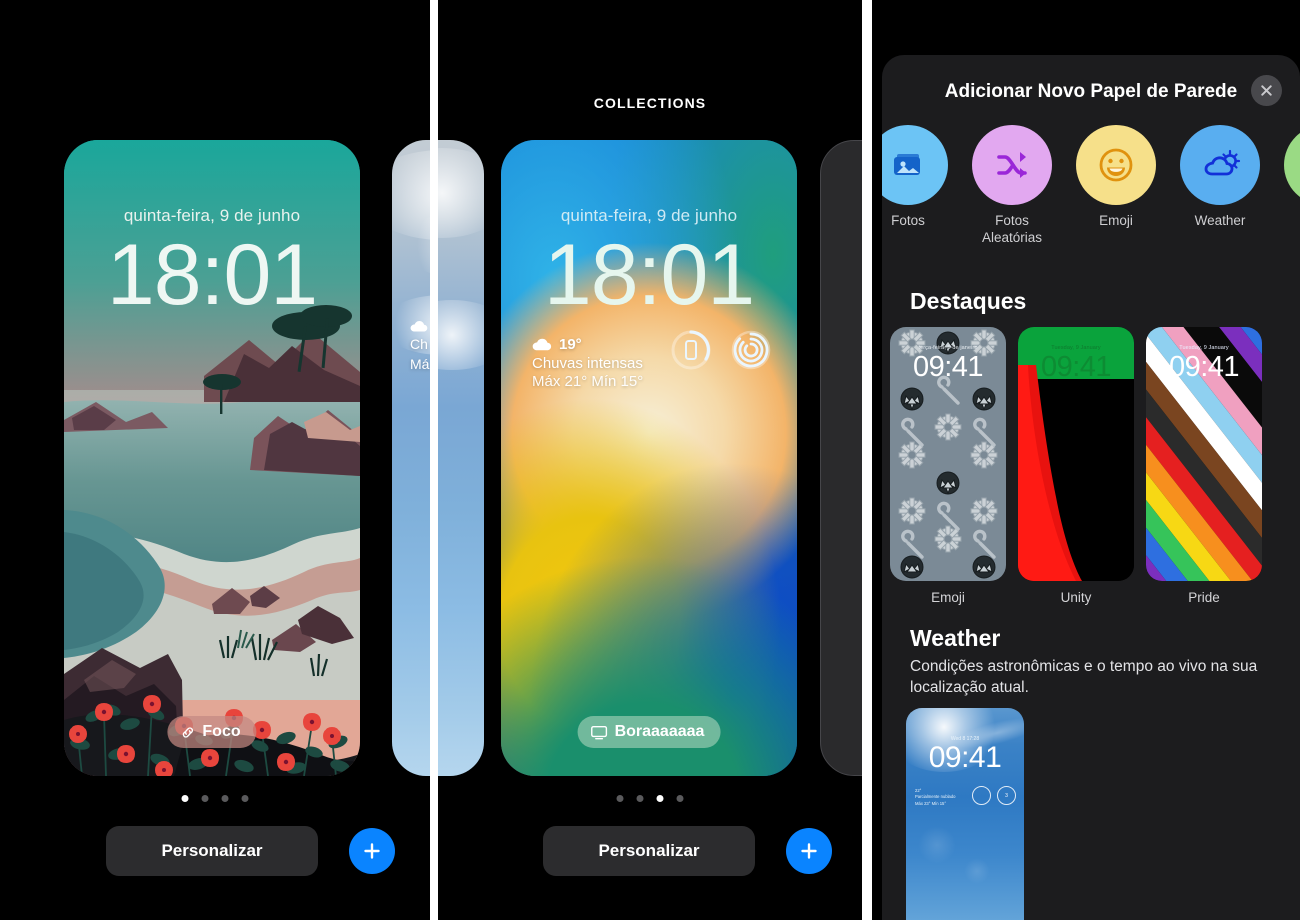  What do you see at coordinates (419, 344) in the screenshot?
I see `side-card-condition: Ch` at bounding box center [419, 344].